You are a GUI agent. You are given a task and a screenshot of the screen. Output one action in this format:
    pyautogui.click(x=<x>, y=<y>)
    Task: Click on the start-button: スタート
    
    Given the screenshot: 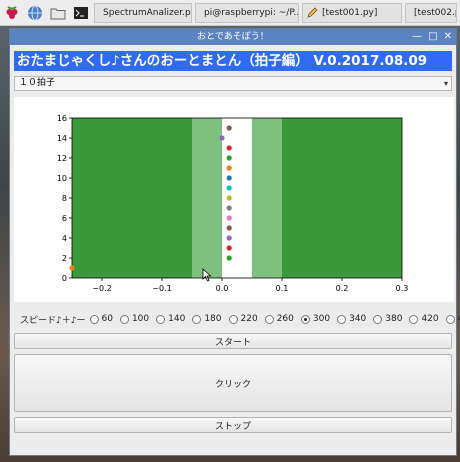 What is the action you would take?
    pyautogui.click(x=233, y=341)
    